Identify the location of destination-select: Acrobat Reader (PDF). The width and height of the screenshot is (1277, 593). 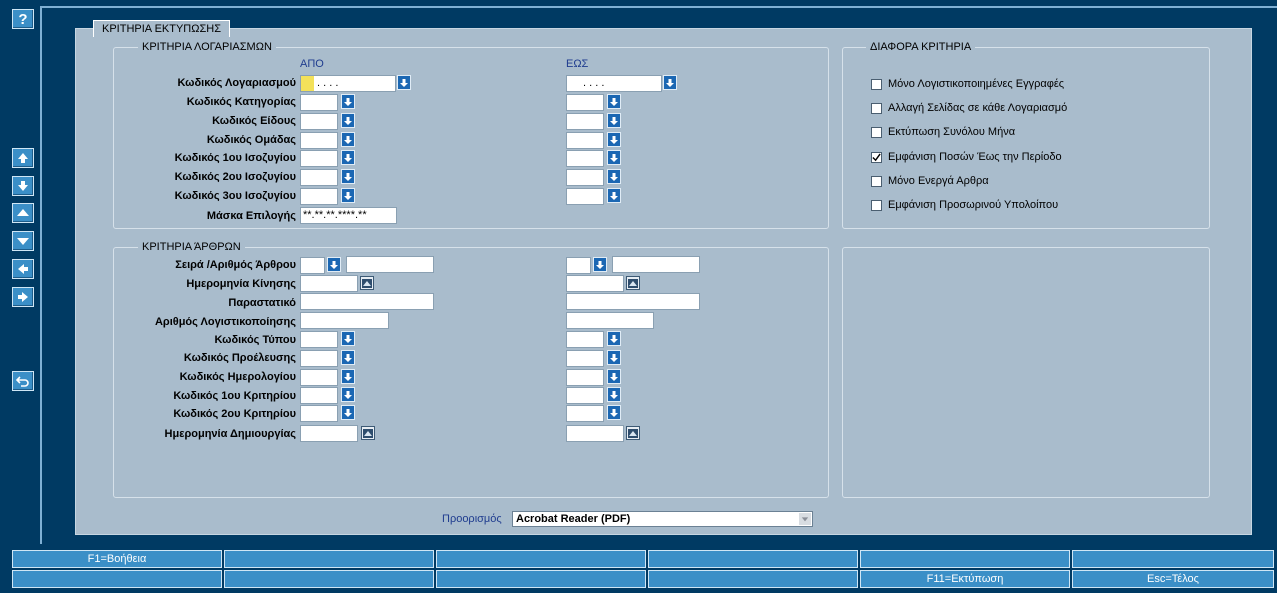
(662, 519).